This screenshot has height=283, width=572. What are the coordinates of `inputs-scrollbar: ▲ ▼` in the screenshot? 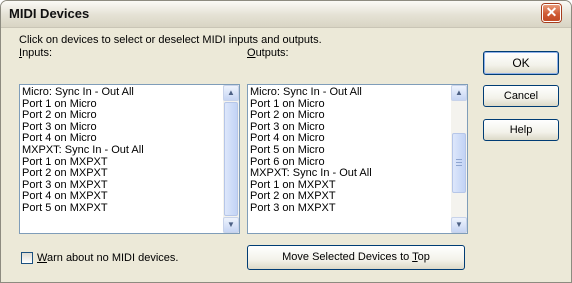 It's located at (231, 159).